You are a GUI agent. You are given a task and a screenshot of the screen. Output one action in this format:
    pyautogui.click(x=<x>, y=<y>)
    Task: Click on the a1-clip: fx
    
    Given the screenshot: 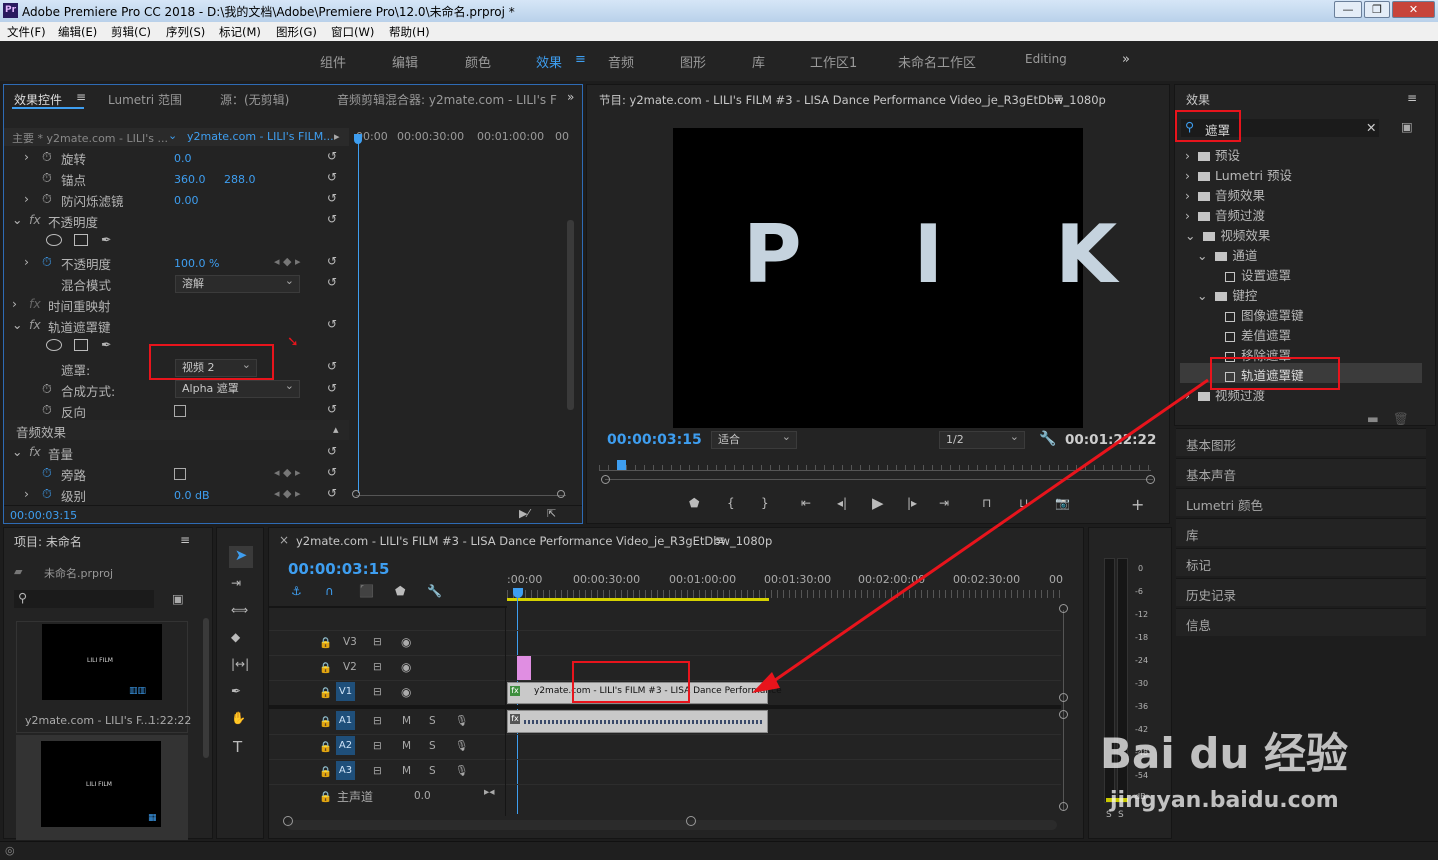 What is the action you would take?
    pyautogui.click(x=637, y=721)
    